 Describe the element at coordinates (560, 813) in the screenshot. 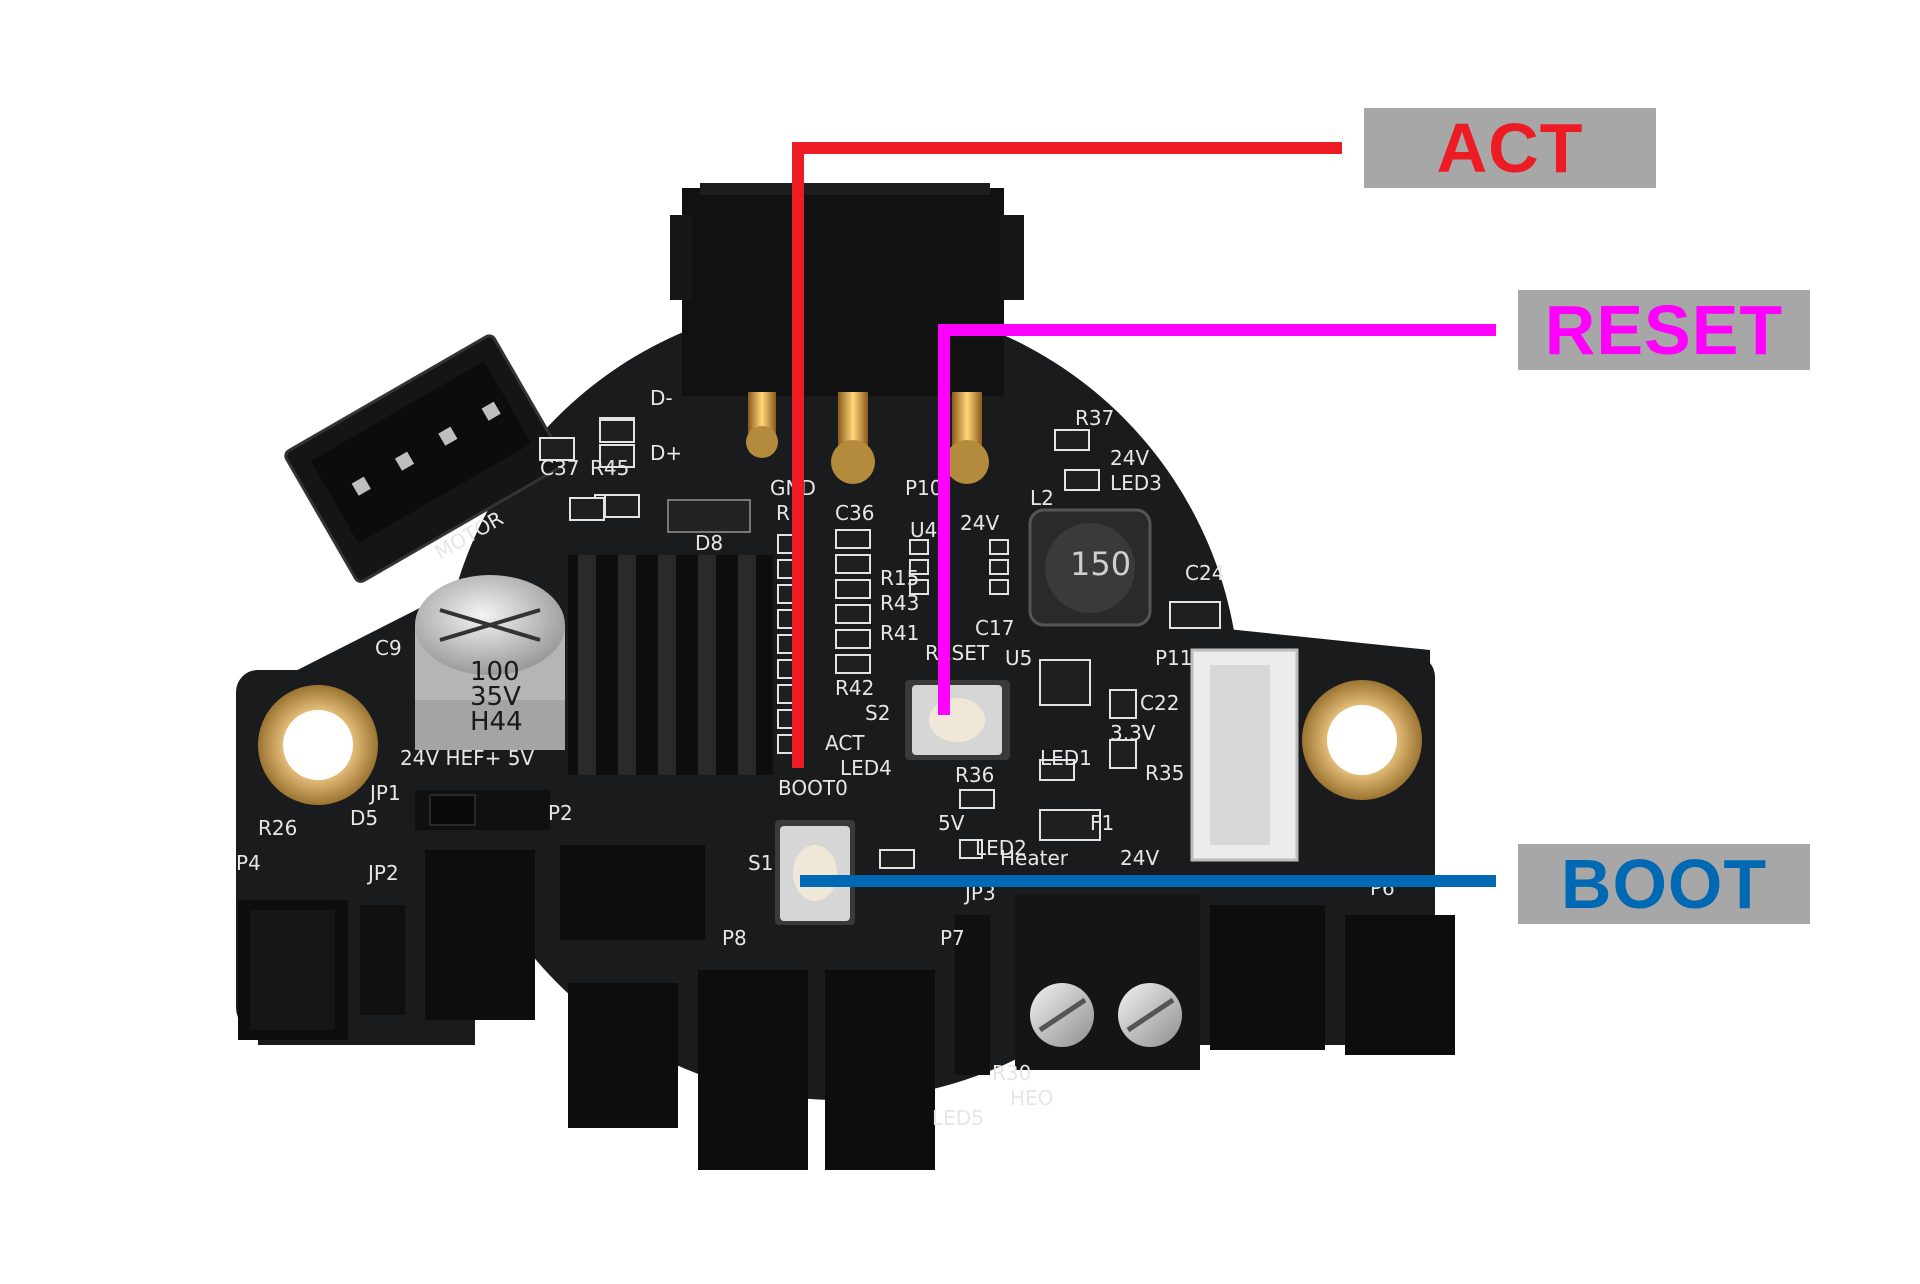

I see `silk-p2: P2` at that location.